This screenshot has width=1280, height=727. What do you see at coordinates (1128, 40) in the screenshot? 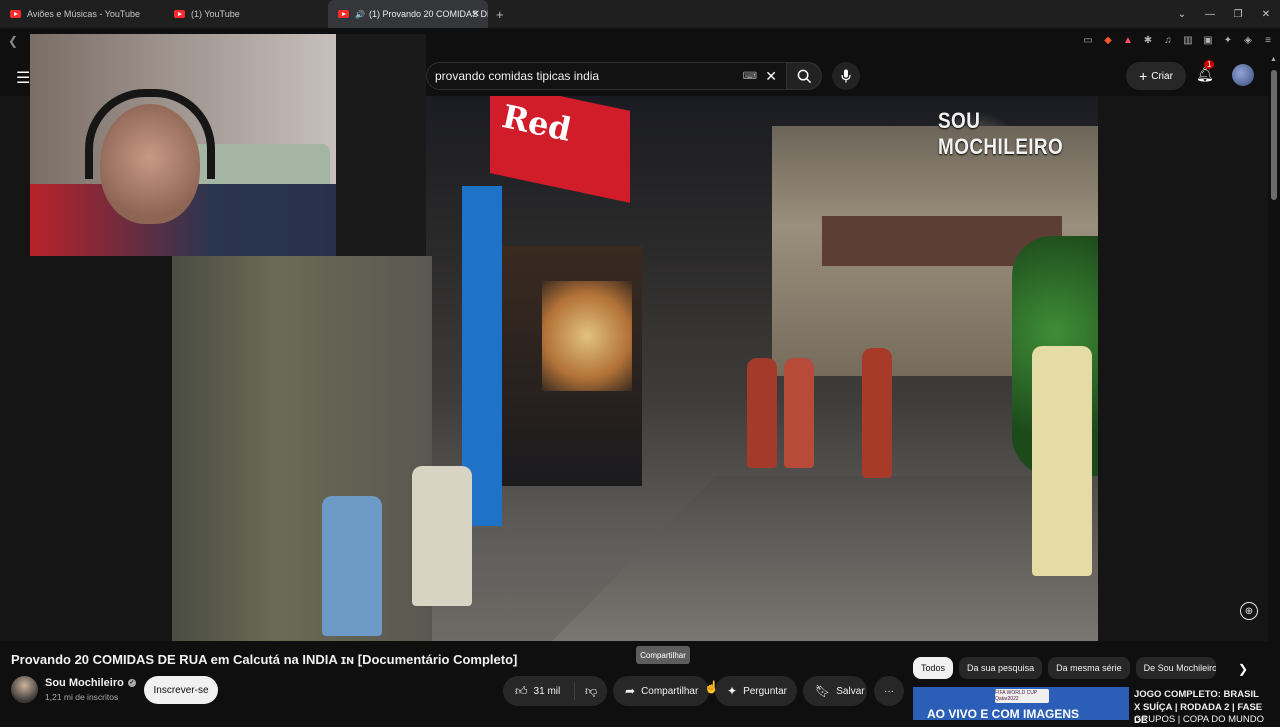
I see `rewards-icon: ▲` at bounding box center [1128, 40].